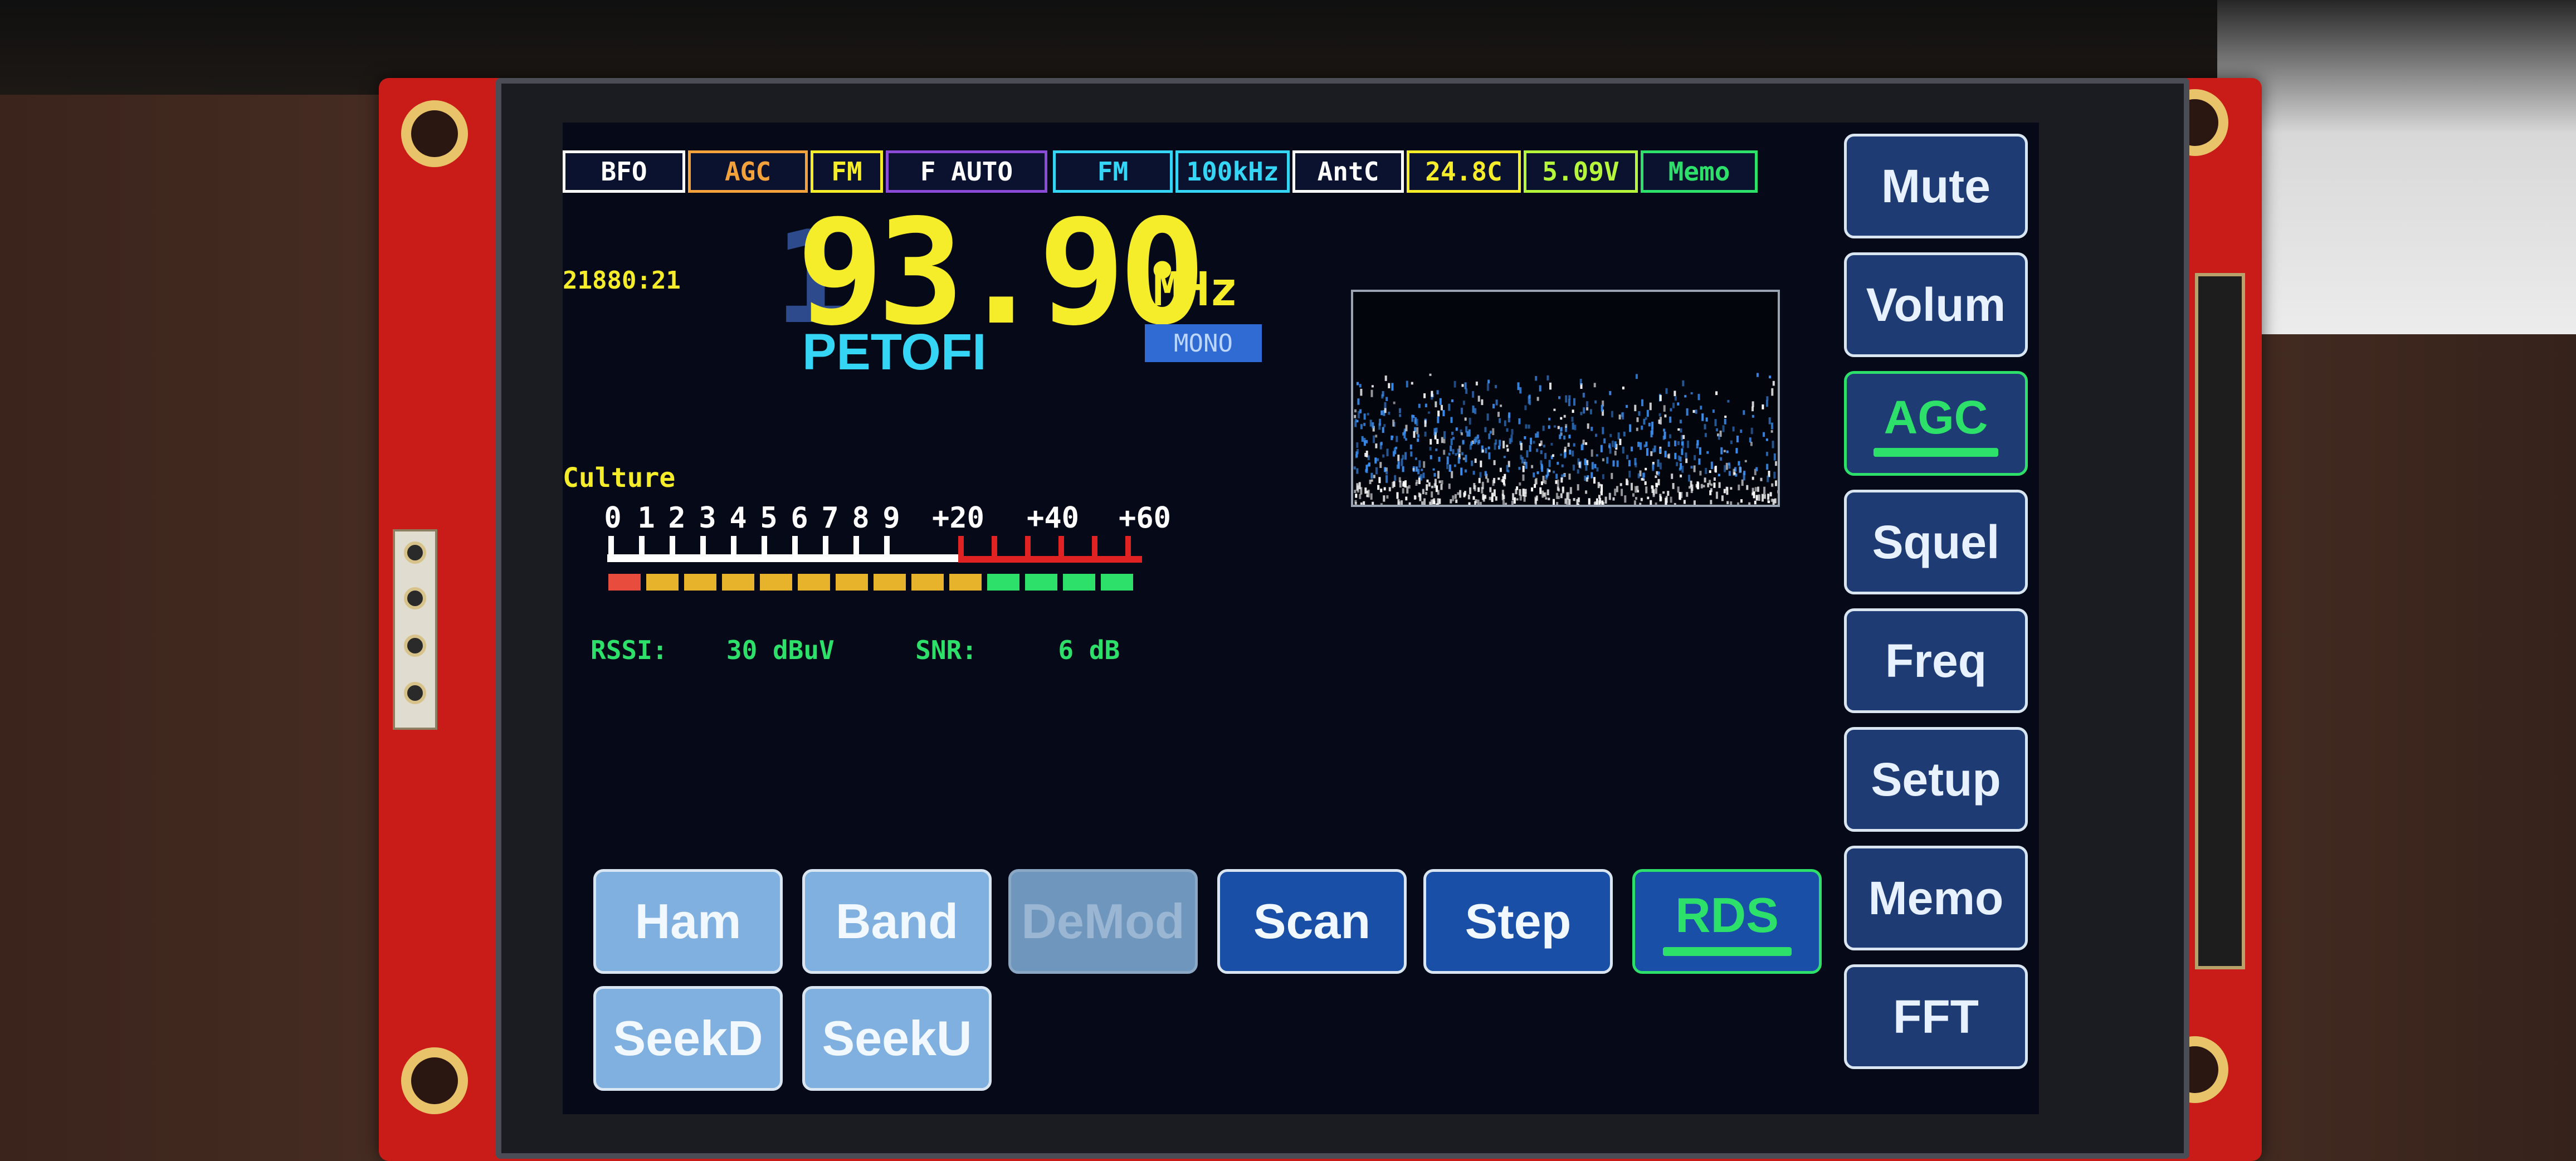 The height and width of the screenshot is (1161, 2576). I want to click on spectrum-waterfall, so click(1566, 441).